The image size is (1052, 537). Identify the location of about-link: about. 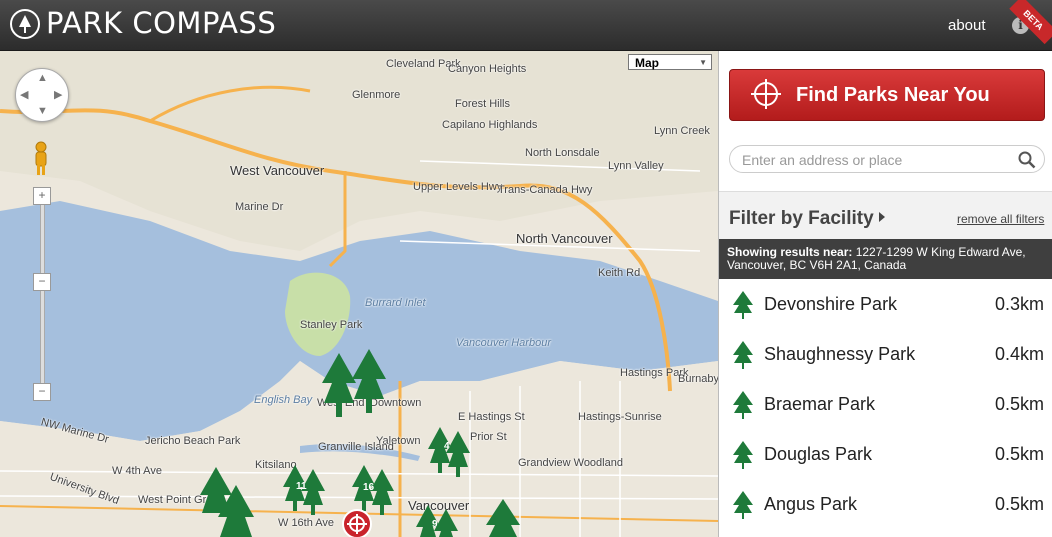
(967, 25).